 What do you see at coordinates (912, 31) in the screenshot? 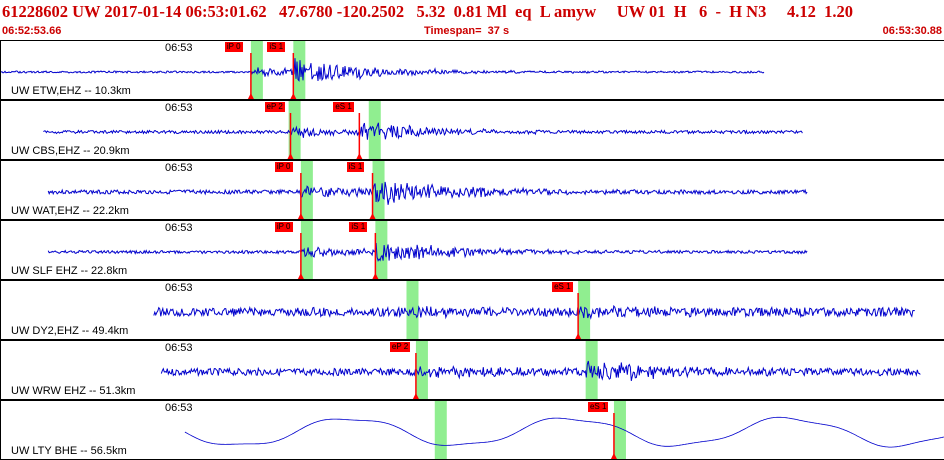
I see `end-time: 06:53:30.88` at bounding box center [912, 31].